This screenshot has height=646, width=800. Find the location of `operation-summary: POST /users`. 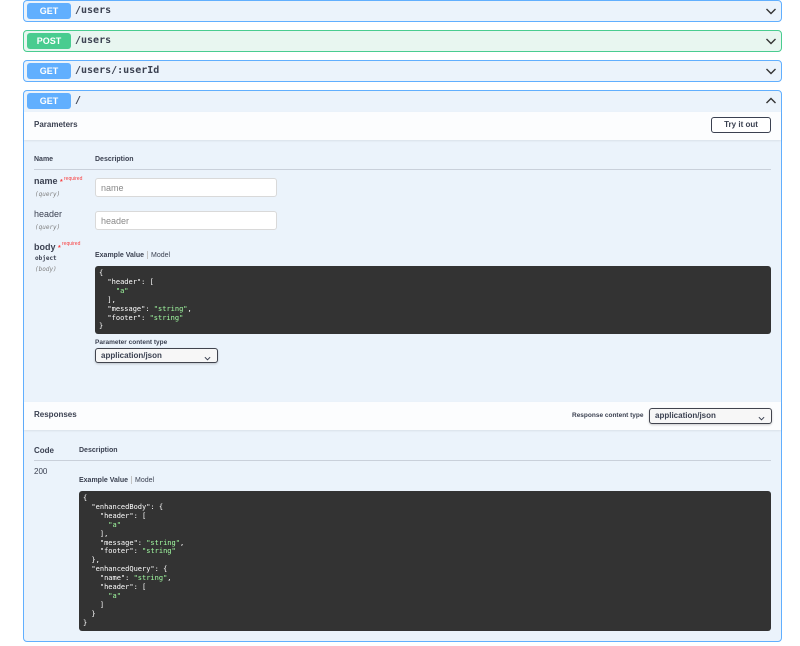

operation-summary: POST /users is located at coordinates (402, 41).